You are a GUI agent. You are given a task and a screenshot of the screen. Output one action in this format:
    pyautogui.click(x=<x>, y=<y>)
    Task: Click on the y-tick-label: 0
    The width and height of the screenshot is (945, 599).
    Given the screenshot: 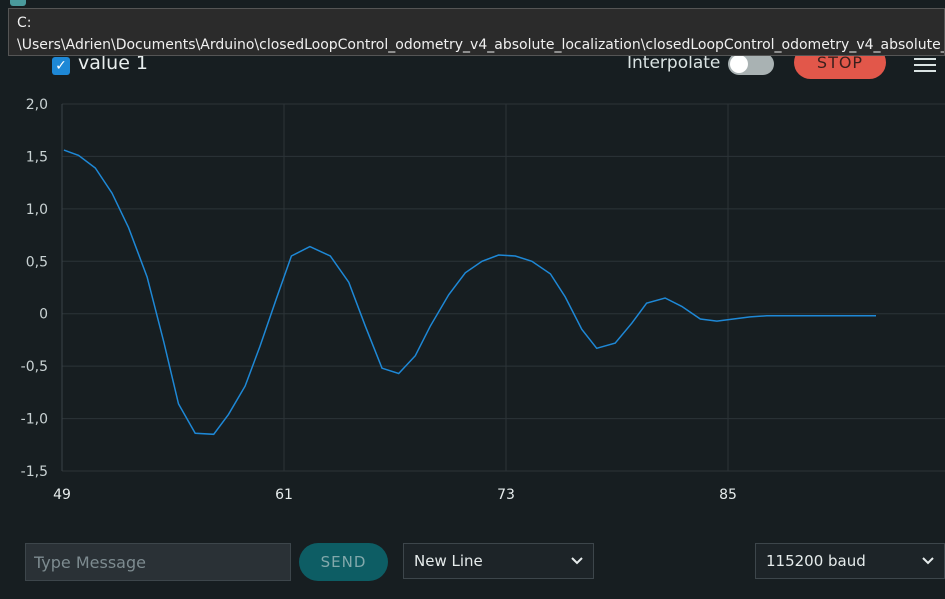 What is the action you would take?
    pyautogui.click(x=43, y=315)
    